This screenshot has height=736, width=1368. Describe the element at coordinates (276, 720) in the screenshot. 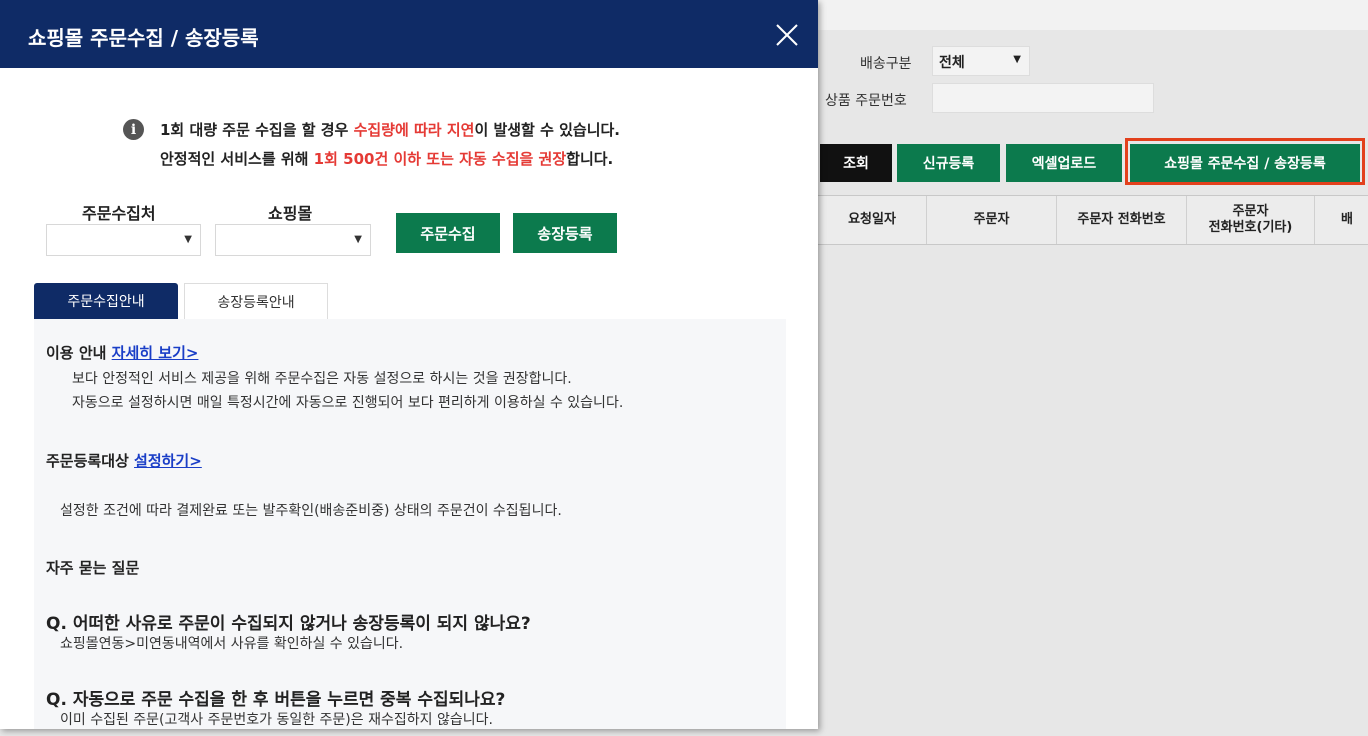

I see `faq-answer-2: 이미 수집된 주문(고객사 주문번호가 동일한 주문)은 재수집하지 않습니다.` at that location.